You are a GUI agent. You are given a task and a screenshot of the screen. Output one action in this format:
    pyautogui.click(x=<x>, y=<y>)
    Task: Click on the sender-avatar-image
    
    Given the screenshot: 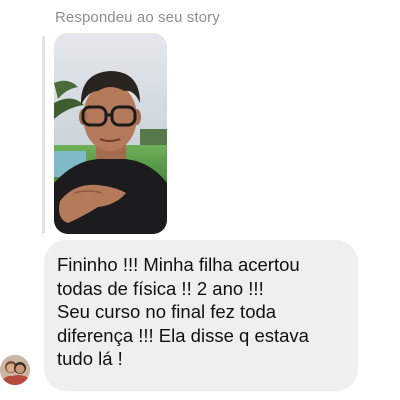 What is the action you would take?
    pyautogui.click(x=15, y=370)
    